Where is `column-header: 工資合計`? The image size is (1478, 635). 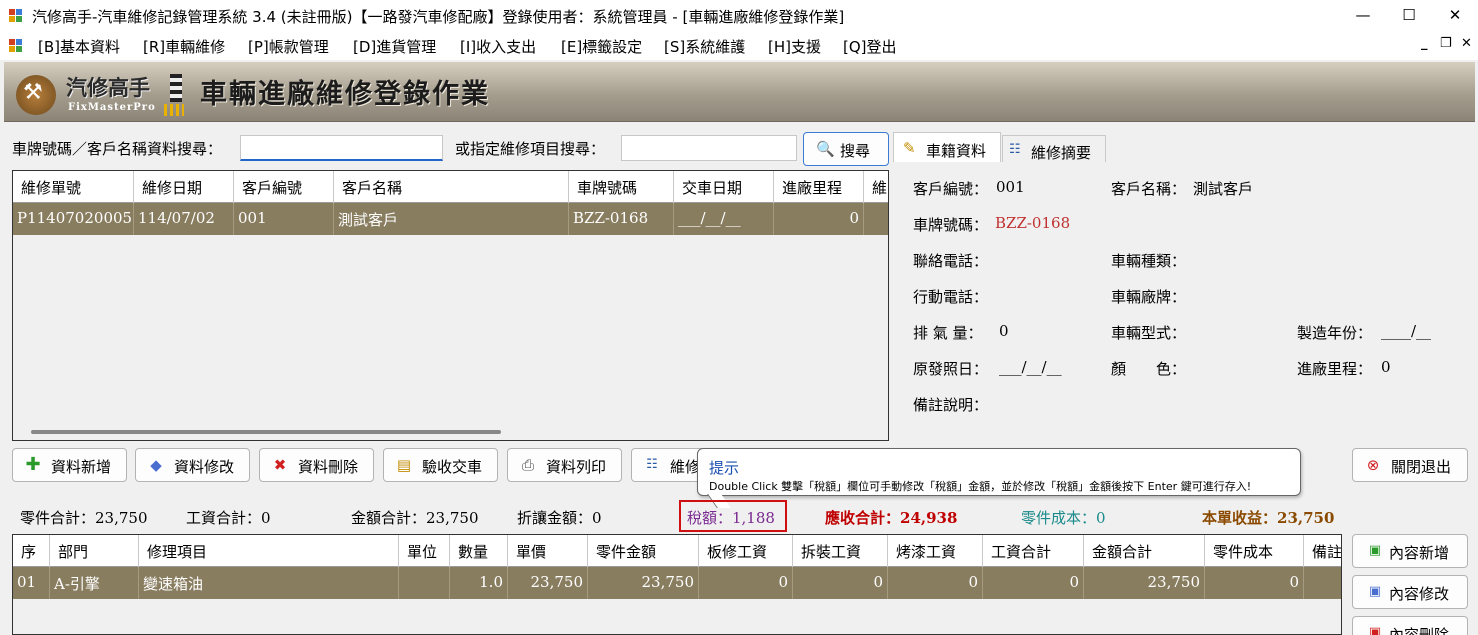 column-header: 工資合計 is located at coordinates (1033, 551).